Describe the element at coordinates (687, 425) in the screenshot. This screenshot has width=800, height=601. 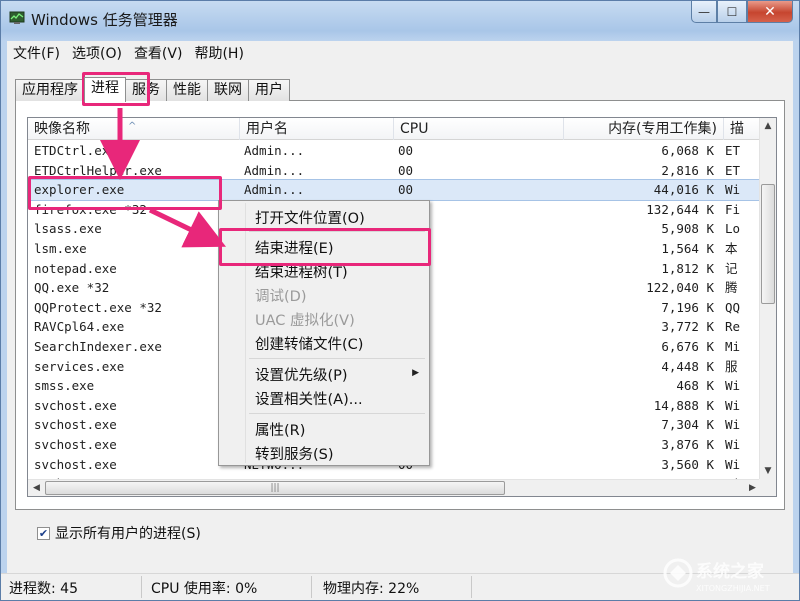
I see `cell-memory: 7,304 K` at that location.